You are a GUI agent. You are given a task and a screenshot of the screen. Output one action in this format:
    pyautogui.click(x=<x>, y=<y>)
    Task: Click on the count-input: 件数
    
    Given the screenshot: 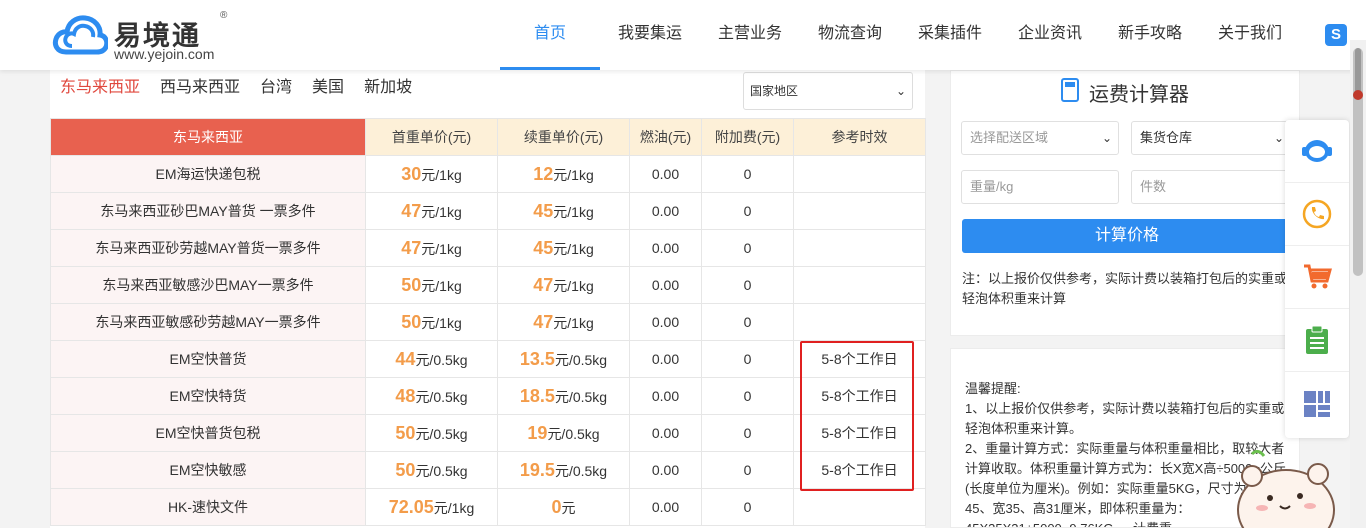 What is the action you would take?
    pyautogui.click(x=1211, y=187)
    